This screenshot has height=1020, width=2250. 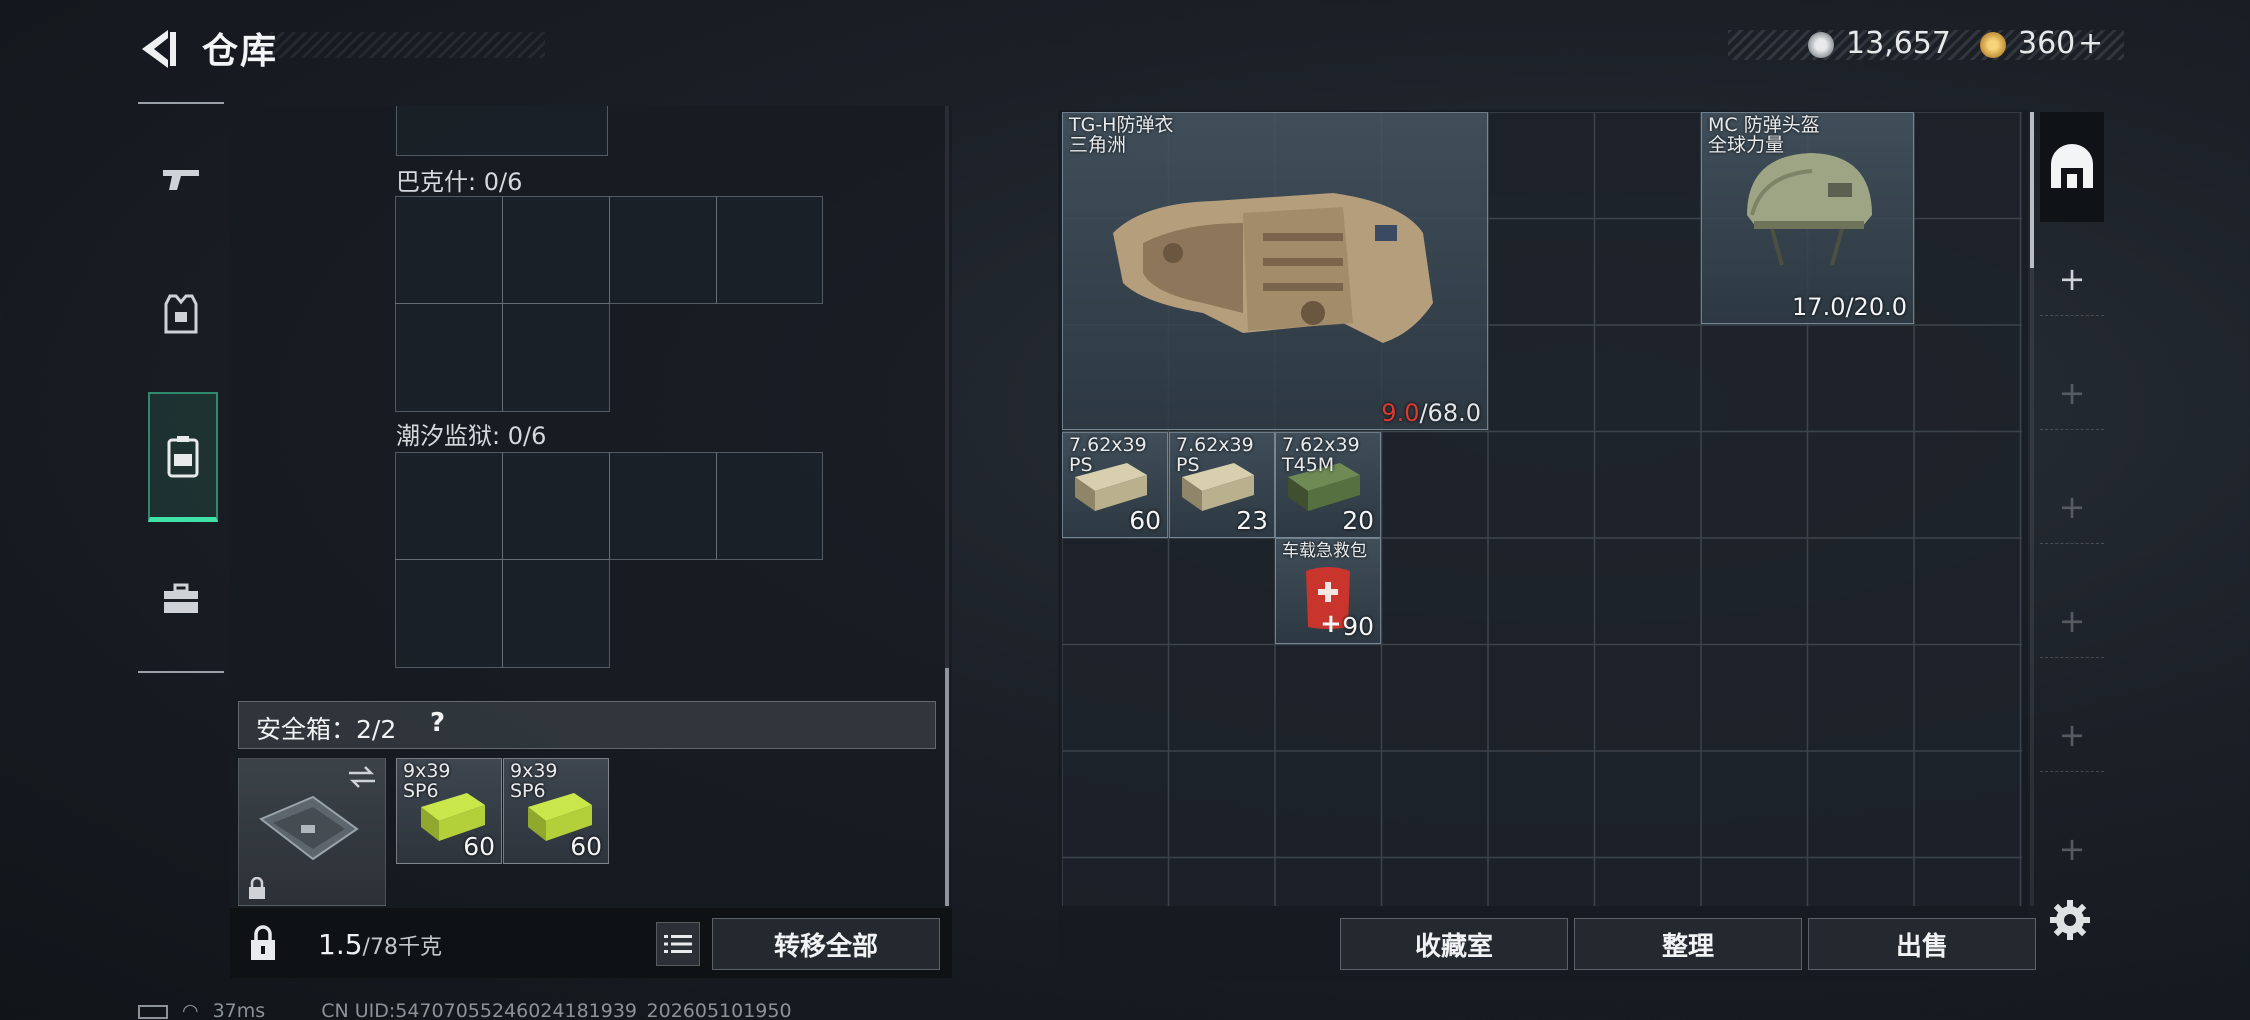 I want to click on transfer-all-button: 转移全部, so click(x=826, y=944).